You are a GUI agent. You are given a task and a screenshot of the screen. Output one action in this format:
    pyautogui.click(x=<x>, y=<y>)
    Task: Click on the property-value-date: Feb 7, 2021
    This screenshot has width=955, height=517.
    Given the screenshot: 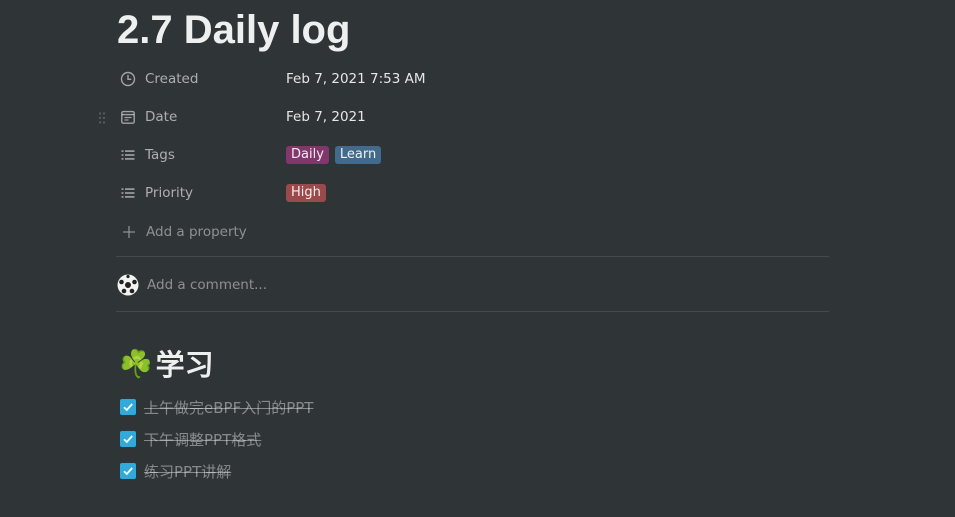 What is the action you would take?
    pyautogui.click(x=326, y=117)
    